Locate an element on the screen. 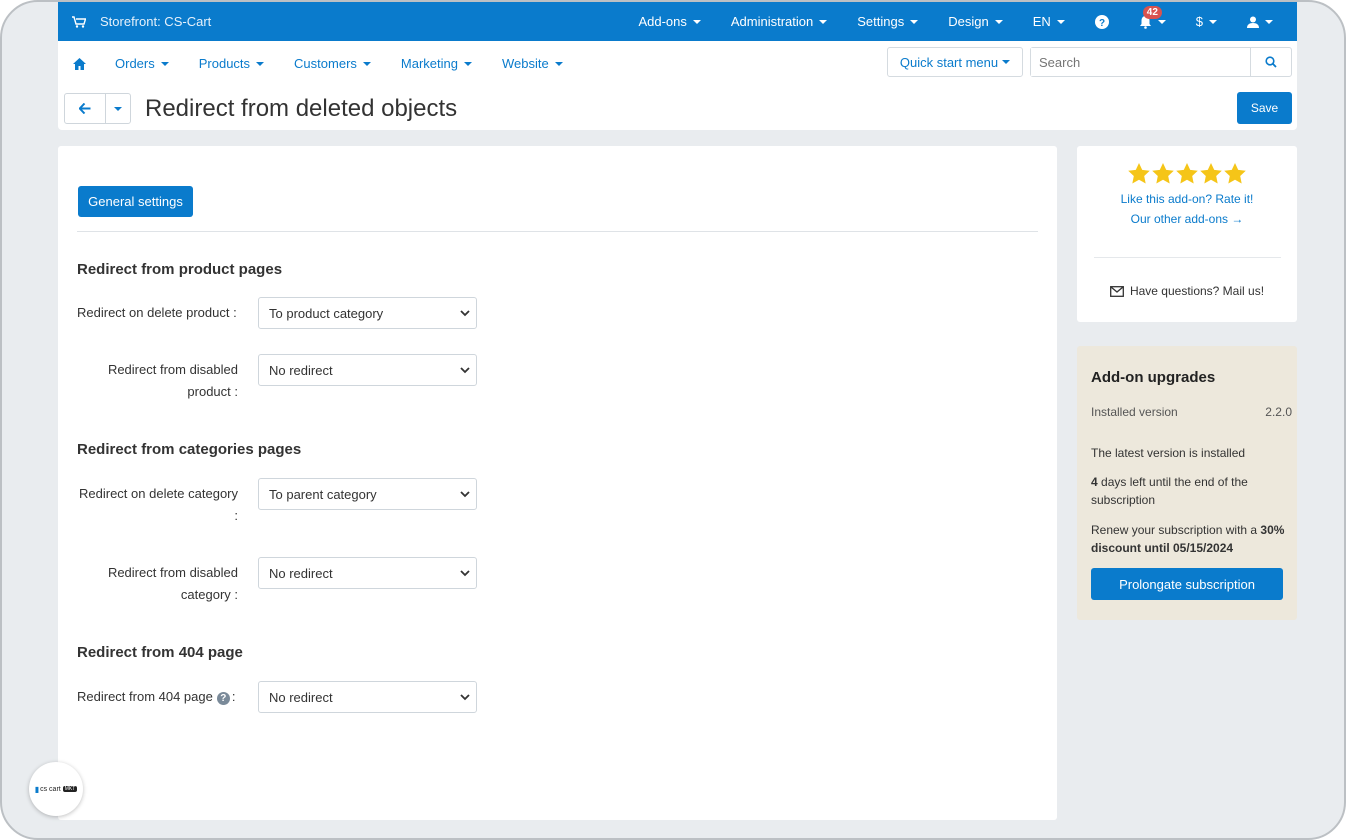  user-menu is located at coordinates (1264, 21).